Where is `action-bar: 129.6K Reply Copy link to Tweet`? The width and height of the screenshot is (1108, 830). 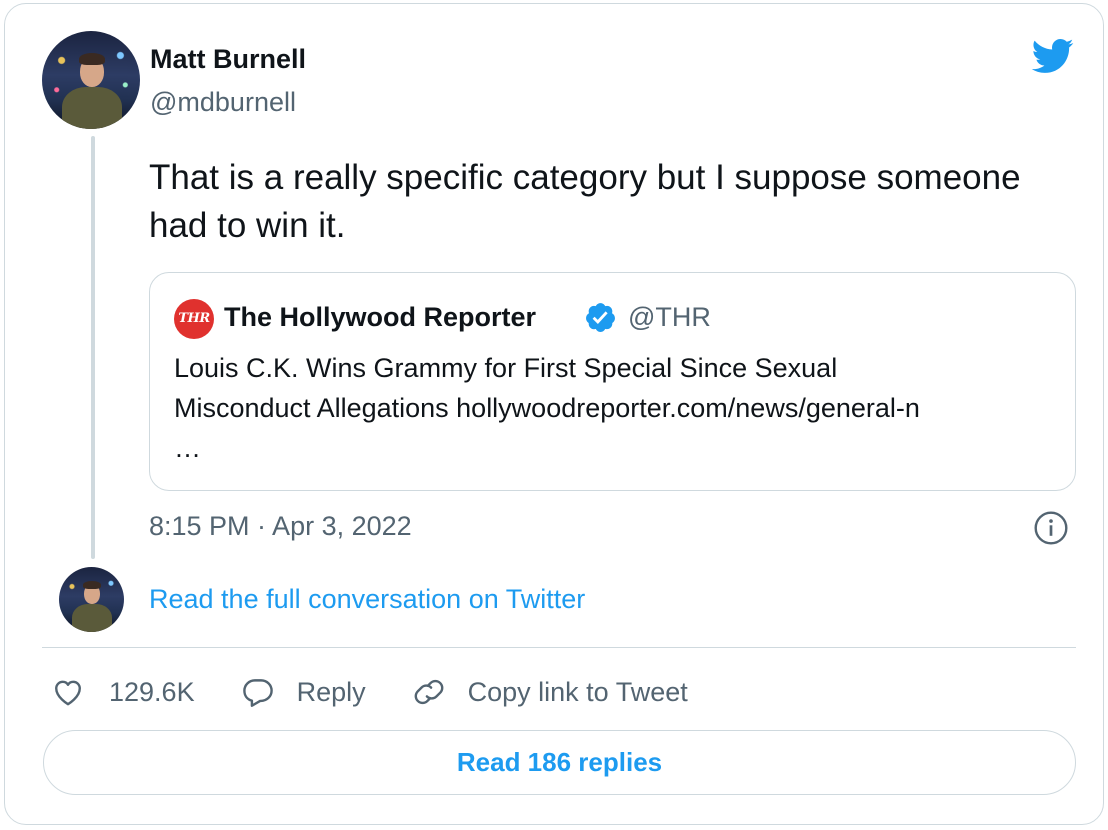
action-bar: 129.6K Reply Copy link to Tweet is located at coordinates (392, 692).